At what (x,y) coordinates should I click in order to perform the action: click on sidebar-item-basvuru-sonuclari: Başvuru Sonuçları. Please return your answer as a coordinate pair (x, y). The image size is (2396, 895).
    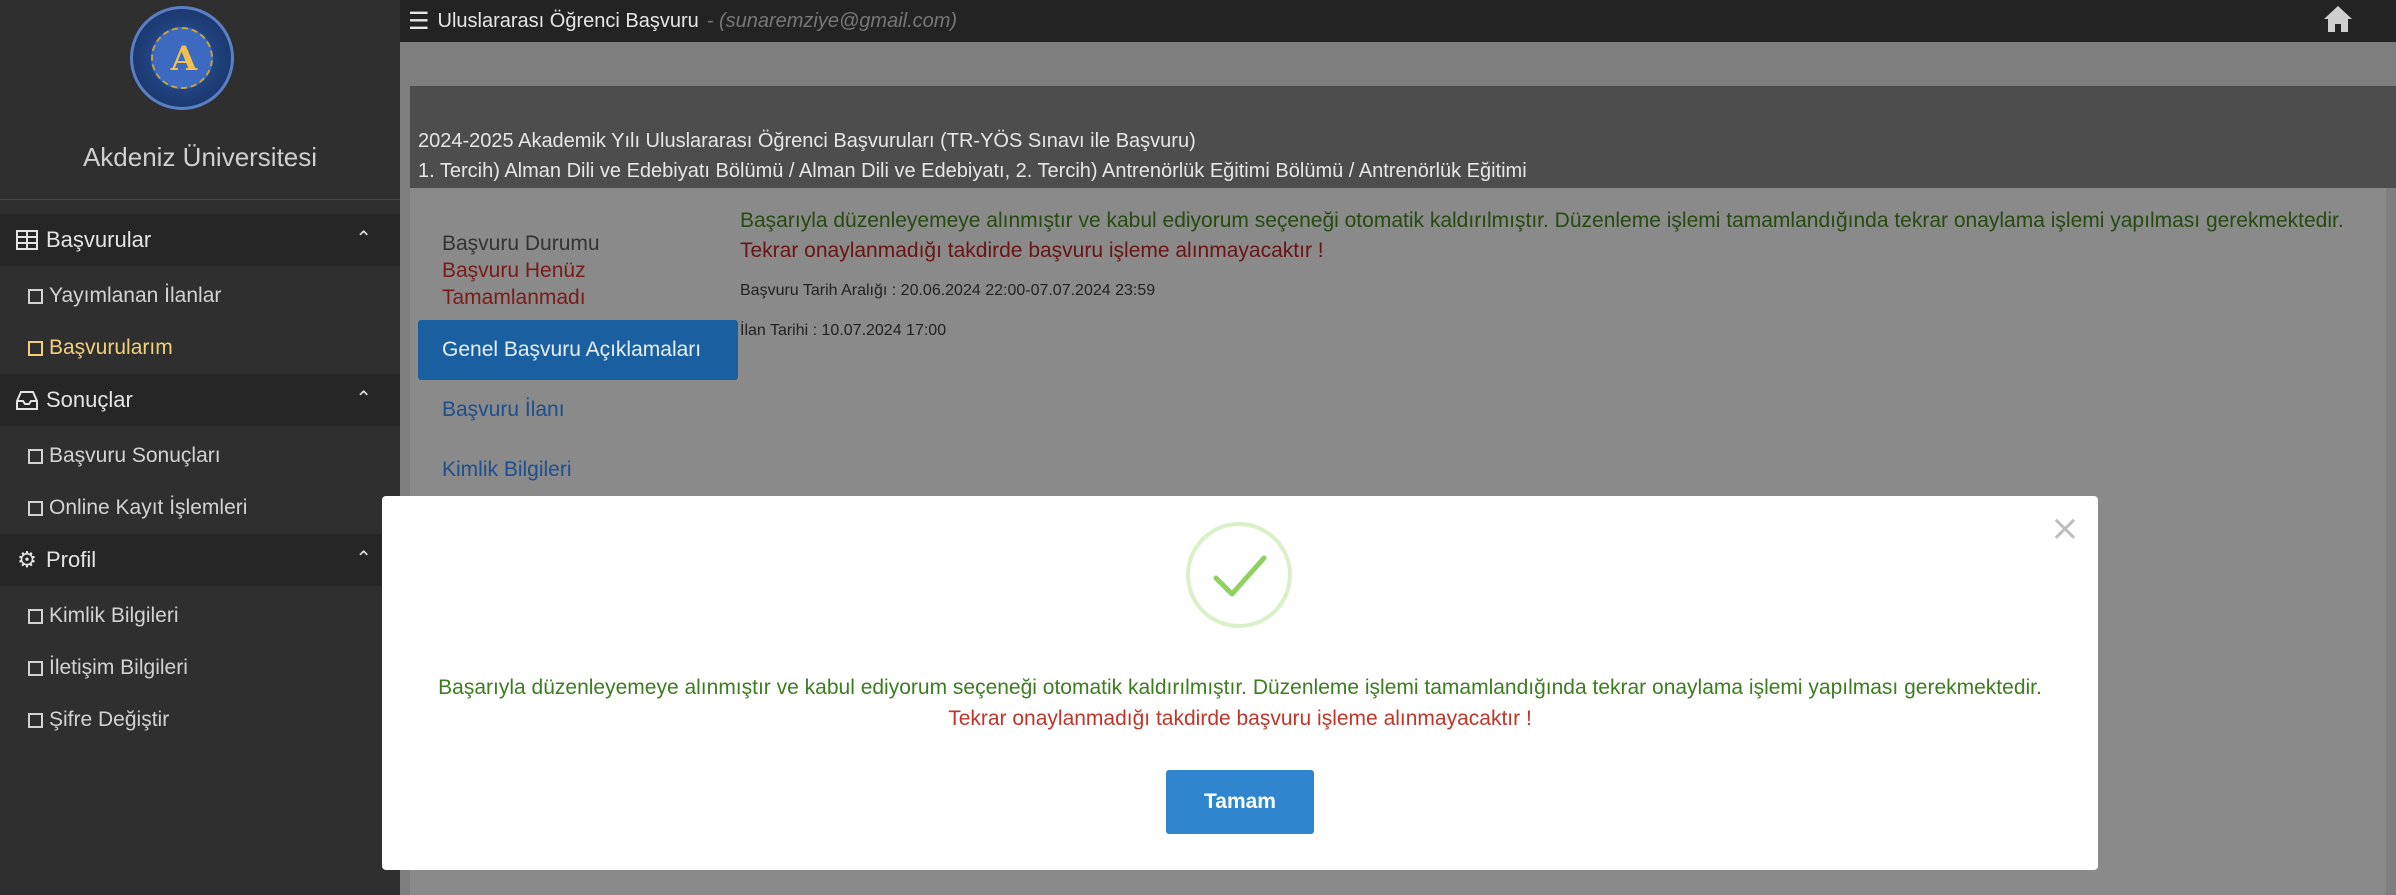
    Looking at the image, I should click on (200, 456).